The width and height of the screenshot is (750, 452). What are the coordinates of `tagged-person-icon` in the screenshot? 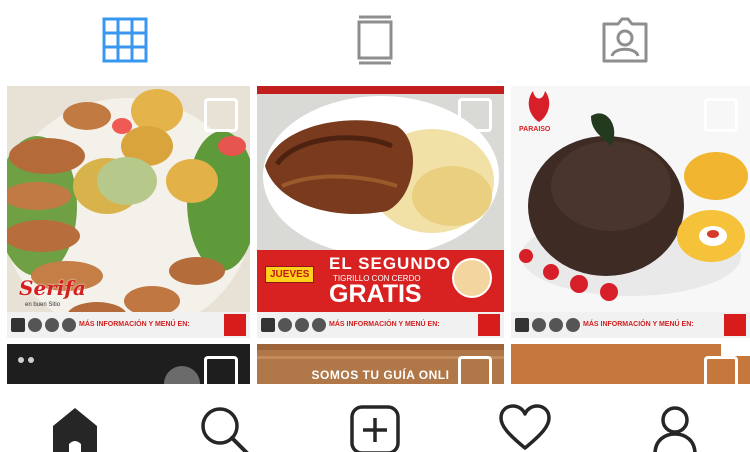 It's located at (625, 40).